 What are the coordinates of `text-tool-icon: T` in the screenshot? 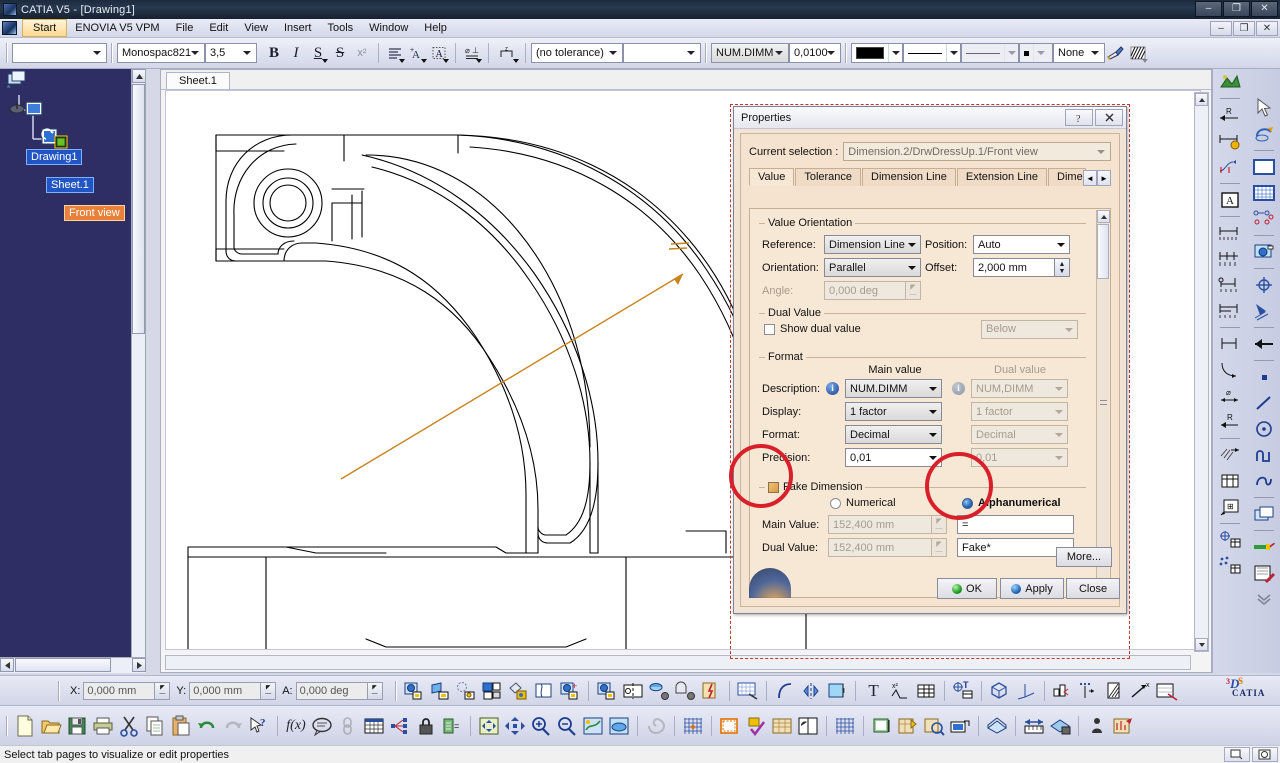 It's located at (874, 691).